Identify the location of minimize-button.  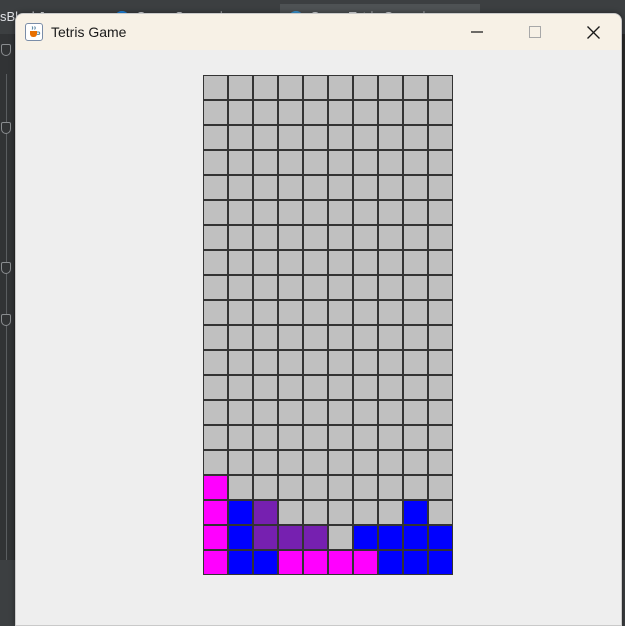
(477, 32).